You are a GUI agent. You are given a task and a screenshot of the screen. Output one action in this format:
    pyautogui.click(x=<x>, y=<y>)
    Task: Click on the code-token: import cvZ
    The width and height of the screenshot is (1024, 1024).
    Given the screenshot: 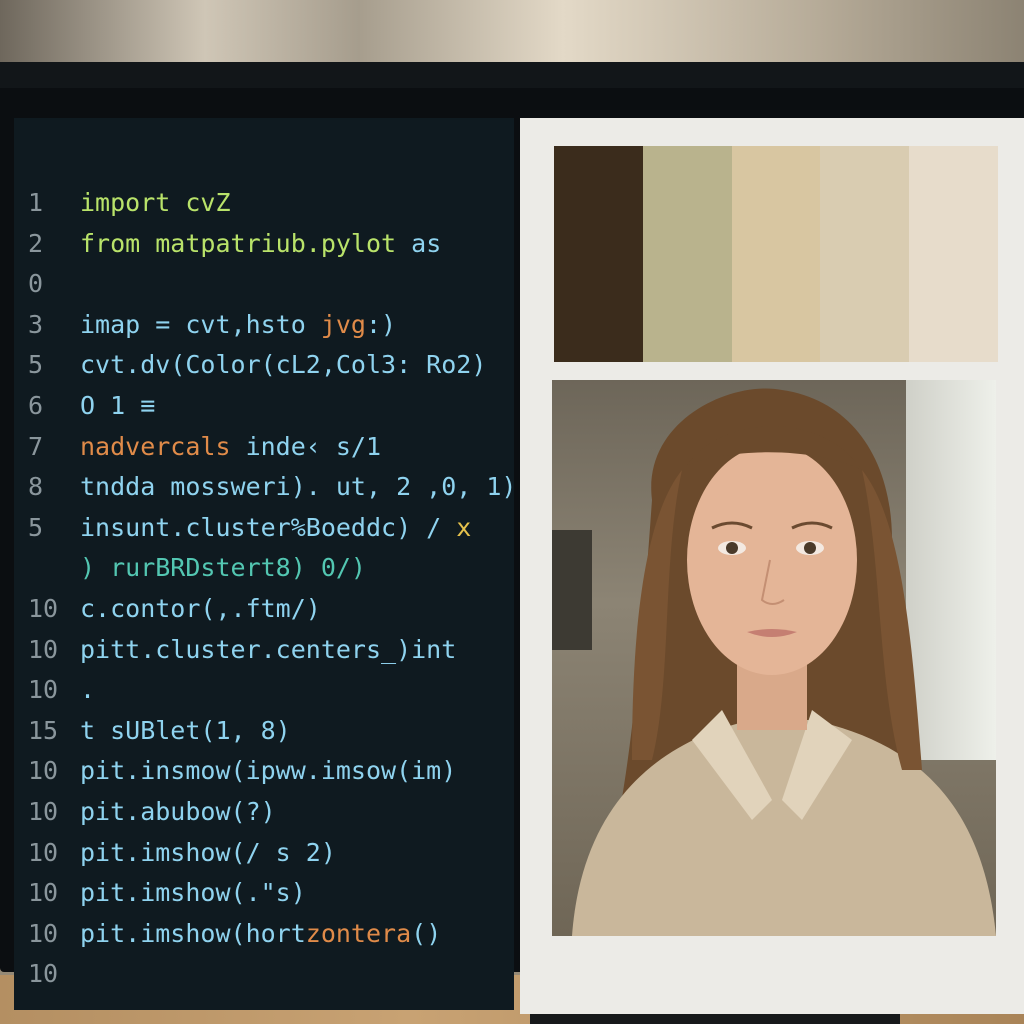 What is the action you would take?
    pyautogui.click(x=155, y=202)
    